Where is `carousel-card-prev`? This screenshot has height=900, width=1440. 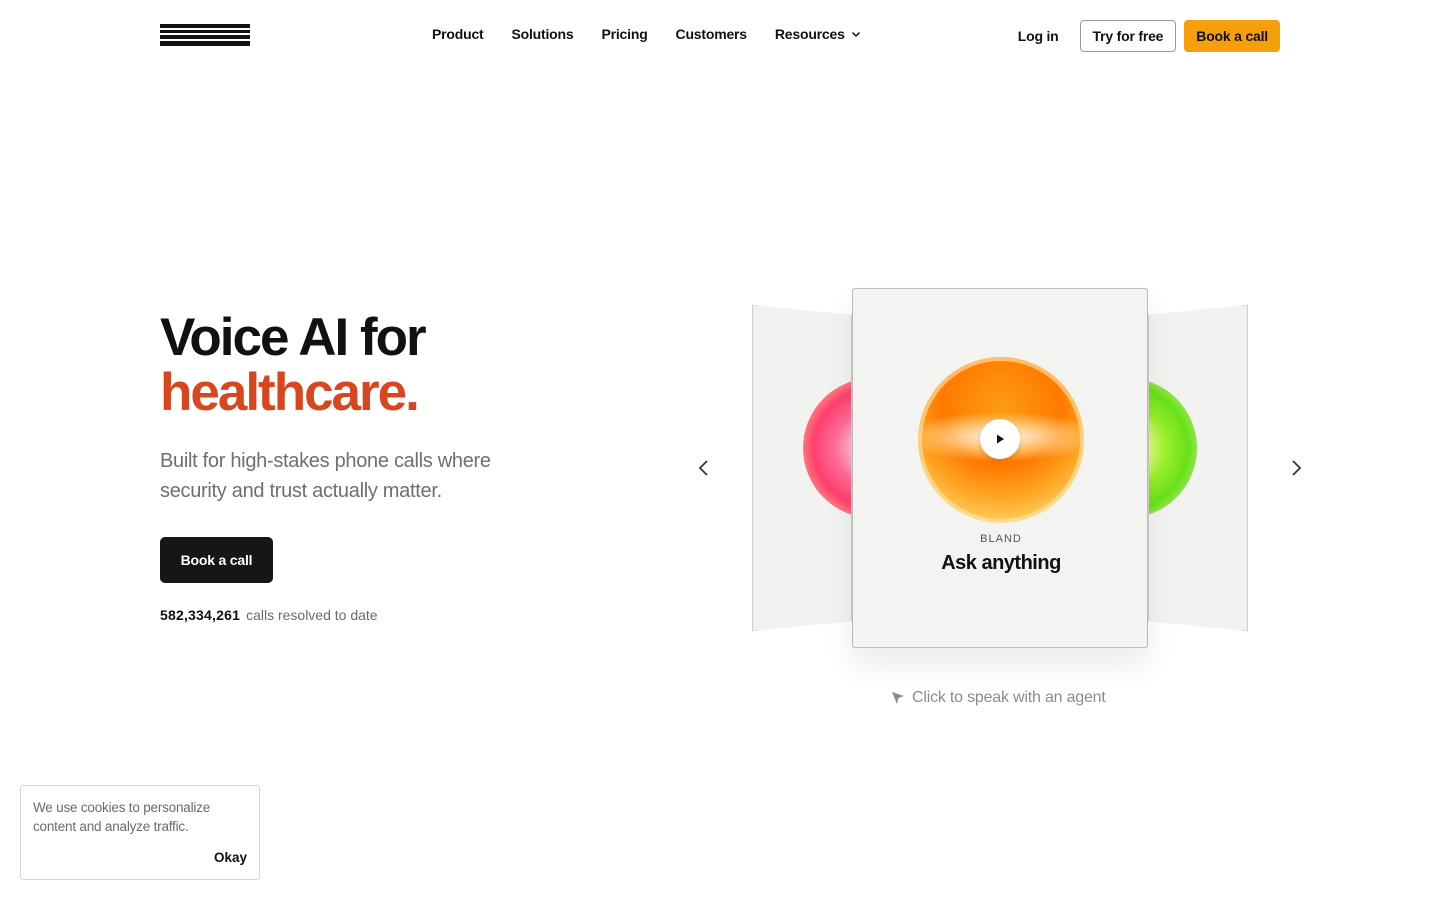
carousel-card-prev is located at coordinates (802, 468).